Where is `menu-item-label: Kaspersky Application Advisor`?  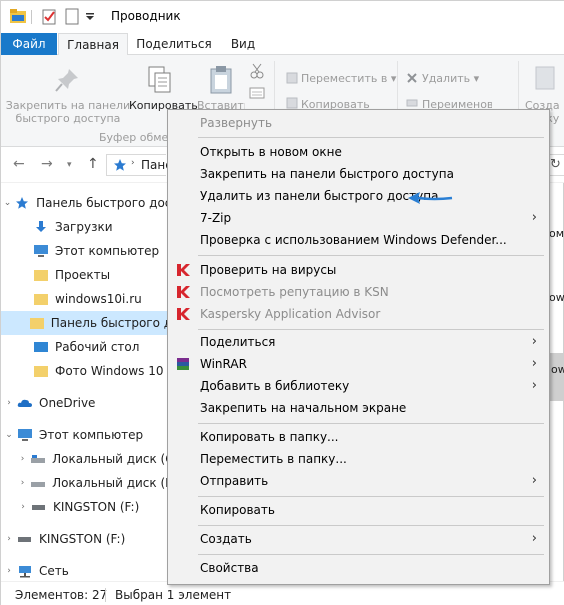 menu-item-label: Kaspersky Application Advisor is located at coordinates (290, 314).